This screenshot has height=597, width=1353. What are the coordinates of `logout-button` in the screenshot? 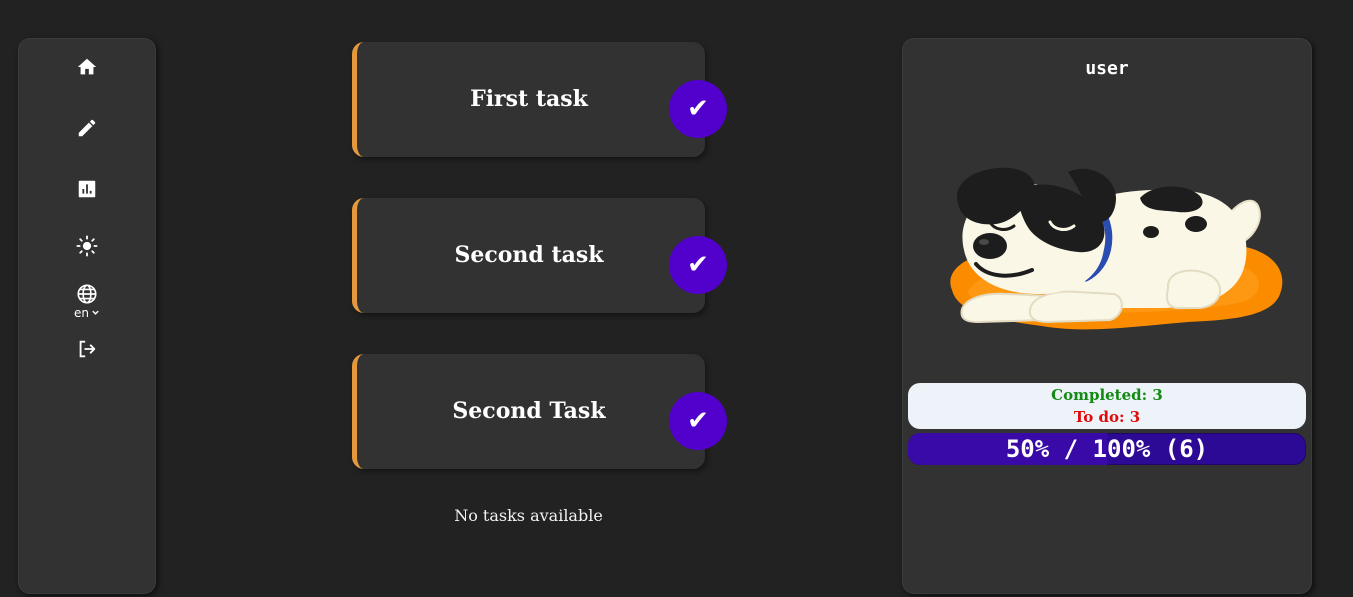 It's located at (87, 349).